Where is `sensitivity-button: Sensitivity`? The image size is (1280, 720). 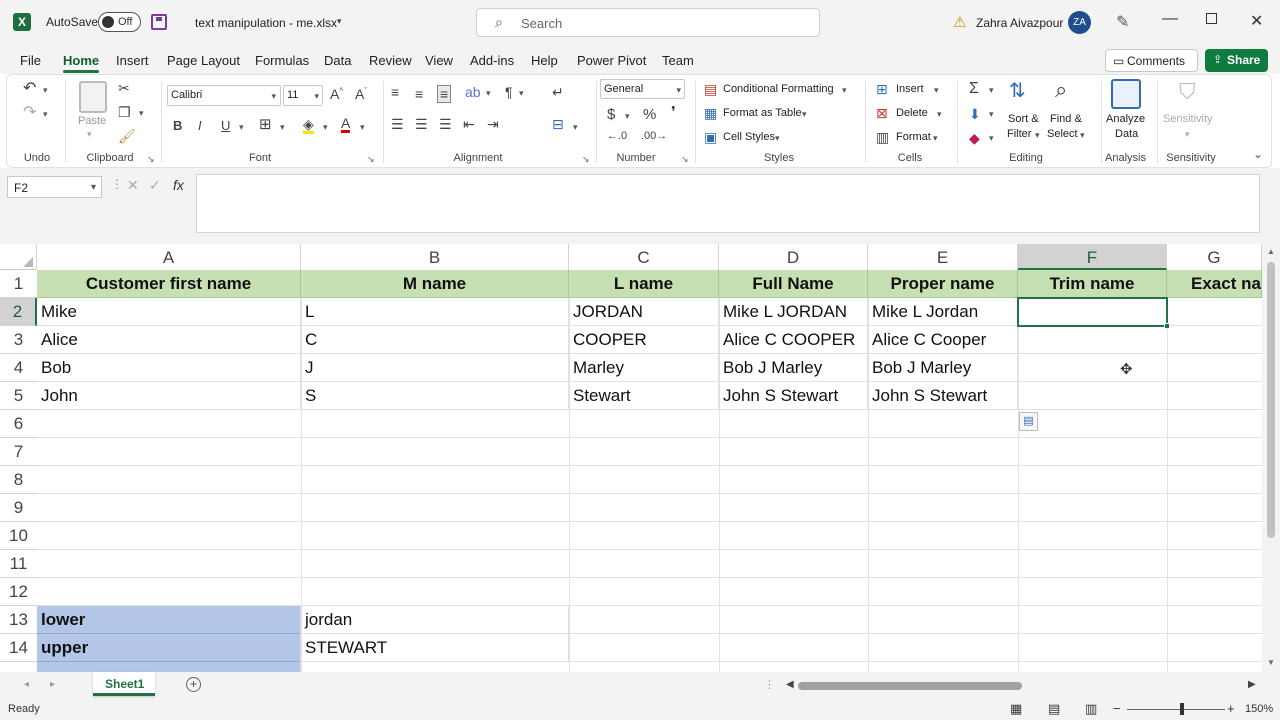
sensitivity-button: Sensitivity is located at coordinates (1188, 119).